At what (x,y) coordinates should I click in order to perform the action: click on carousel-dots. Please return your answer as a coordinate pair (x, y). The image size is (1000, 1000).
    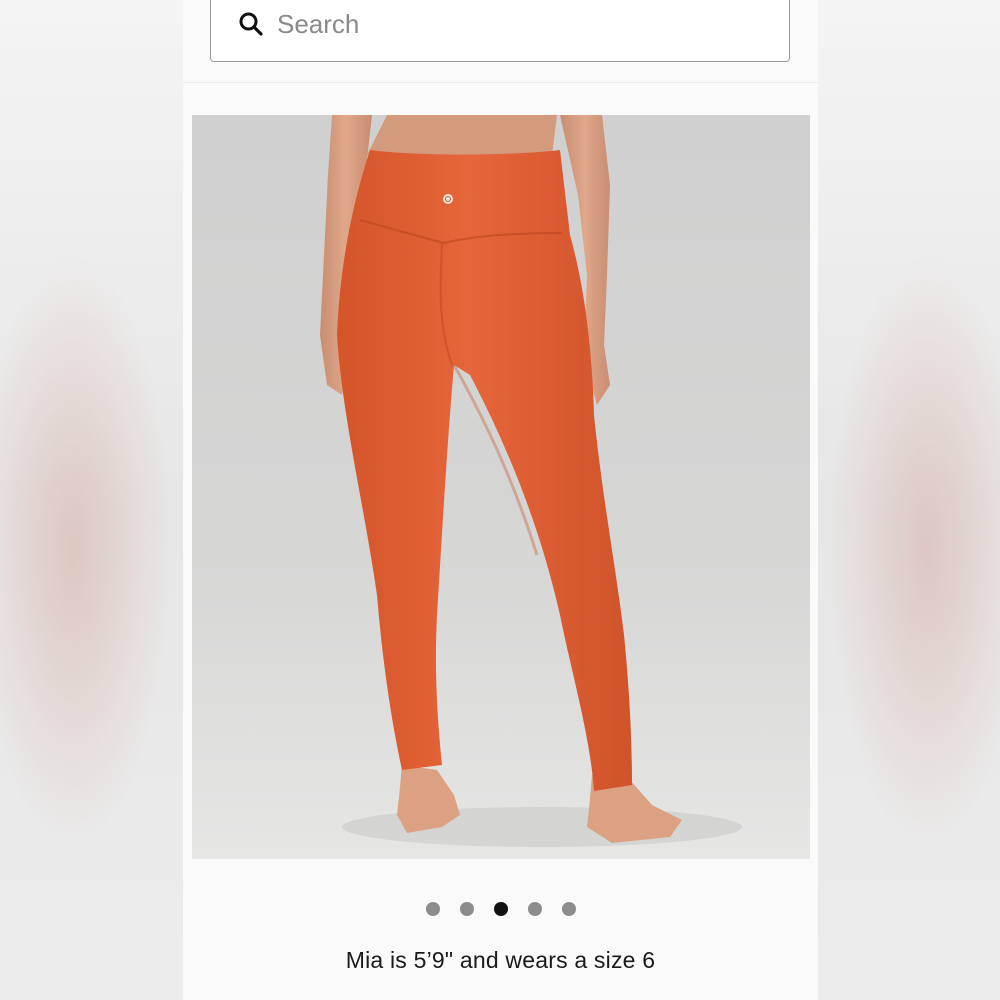
    Looking at the image, I should click on (500, 909).